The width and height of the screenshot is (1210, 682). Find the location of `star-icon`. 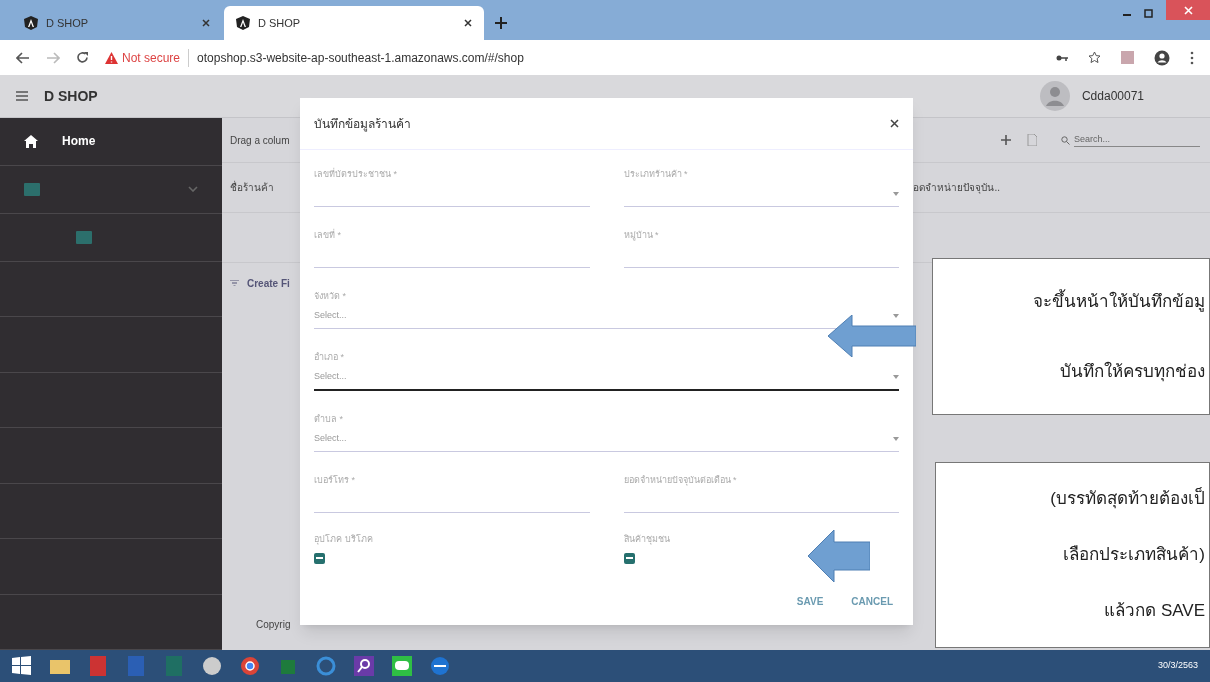

star-icon is located at coordinates (1094, 57).